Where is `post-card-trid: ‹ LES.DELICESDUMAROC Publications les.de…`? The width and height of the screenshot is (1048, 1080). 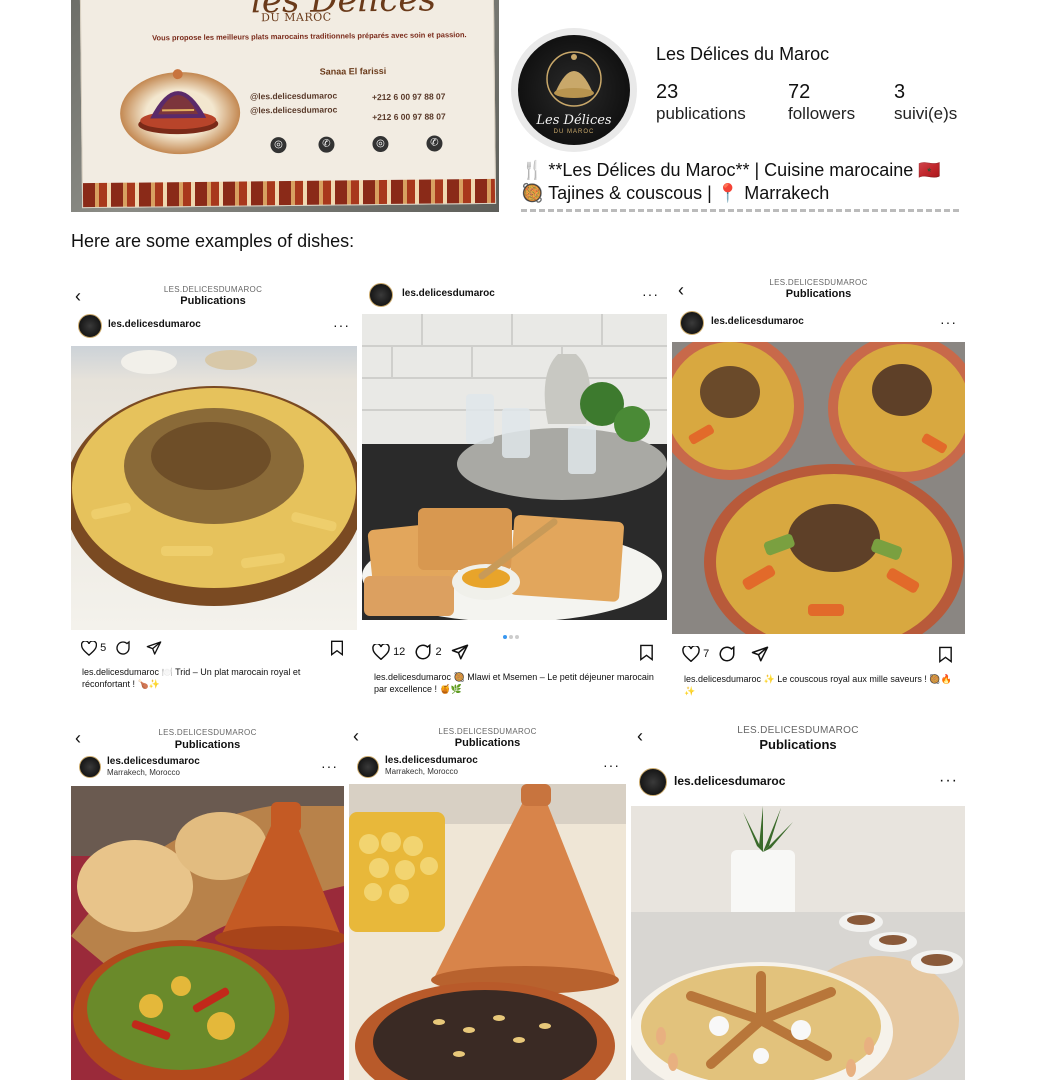 post-card-trid: ‹ LES.DELICESDUMAROC Publications les.de… is located at coordinates (214, 490).